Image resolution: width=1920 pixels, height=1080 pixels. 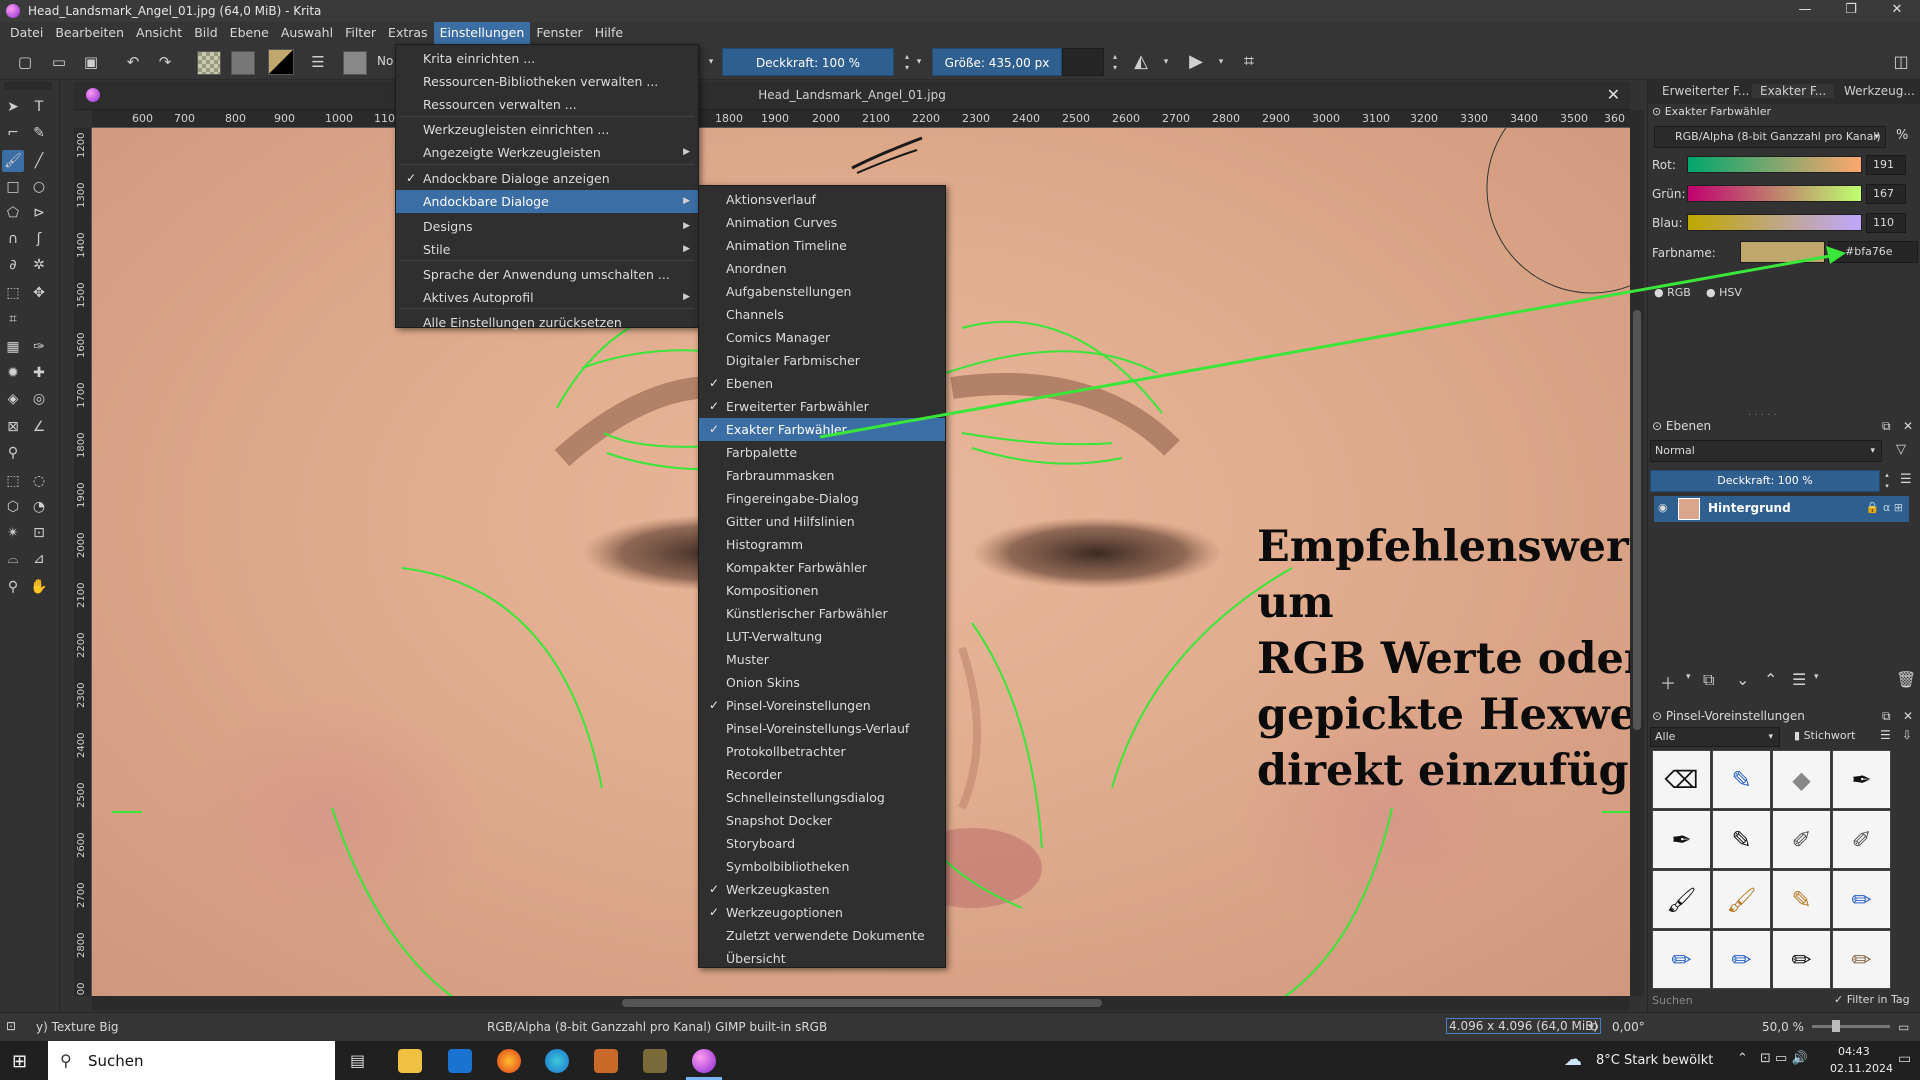 What do you see at coordinates (822, 613) in the screenshot?
I see `docker-menu-item: Künstlerischer Farbwähler` at bounding box center [822, 613].